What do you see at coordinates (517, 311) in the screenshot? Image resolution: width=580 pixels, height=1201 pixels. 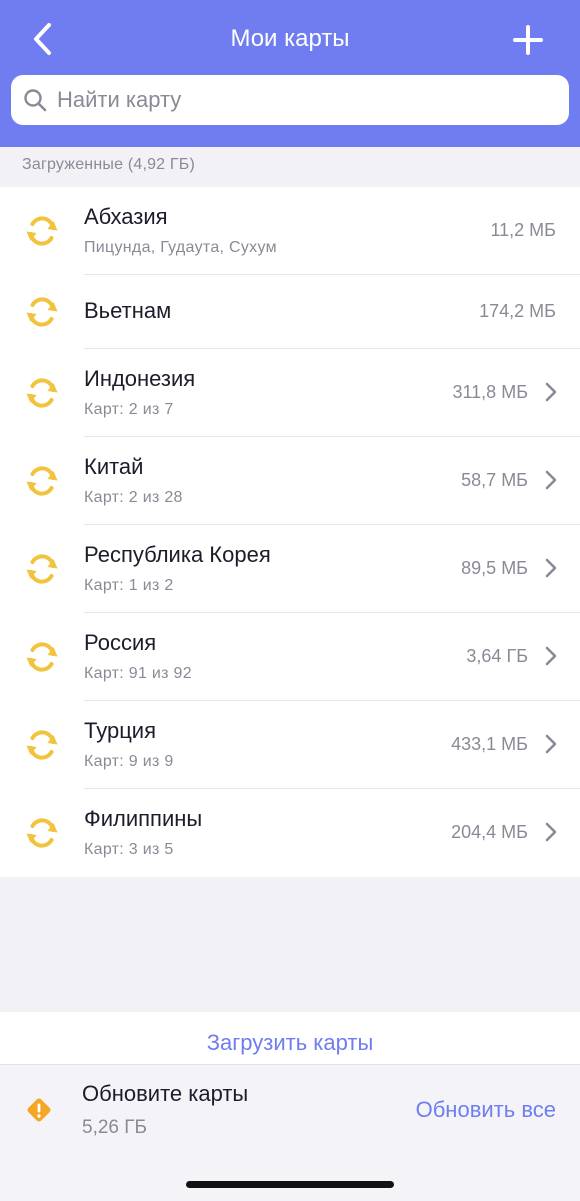 I see `map-size: 174,2 МБ` at bounding box center [517, 311].